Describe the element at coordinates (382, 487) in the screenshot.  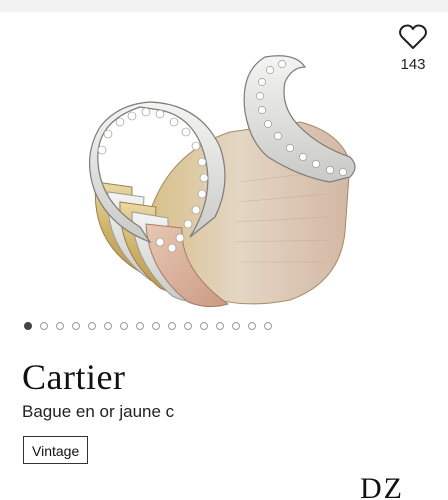
I see `seller-logo-text: DZ` at that location.